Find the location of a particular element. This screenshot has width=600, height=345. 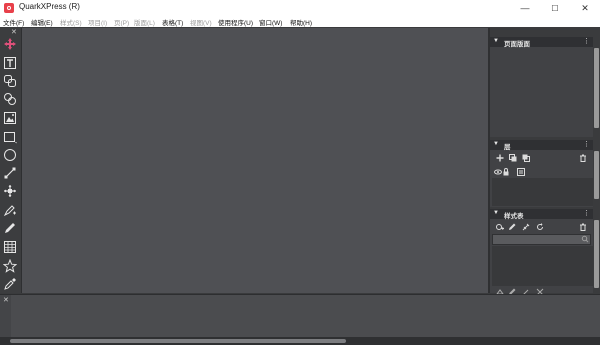

close-button: ✕ is located at coordinates (585, 8).